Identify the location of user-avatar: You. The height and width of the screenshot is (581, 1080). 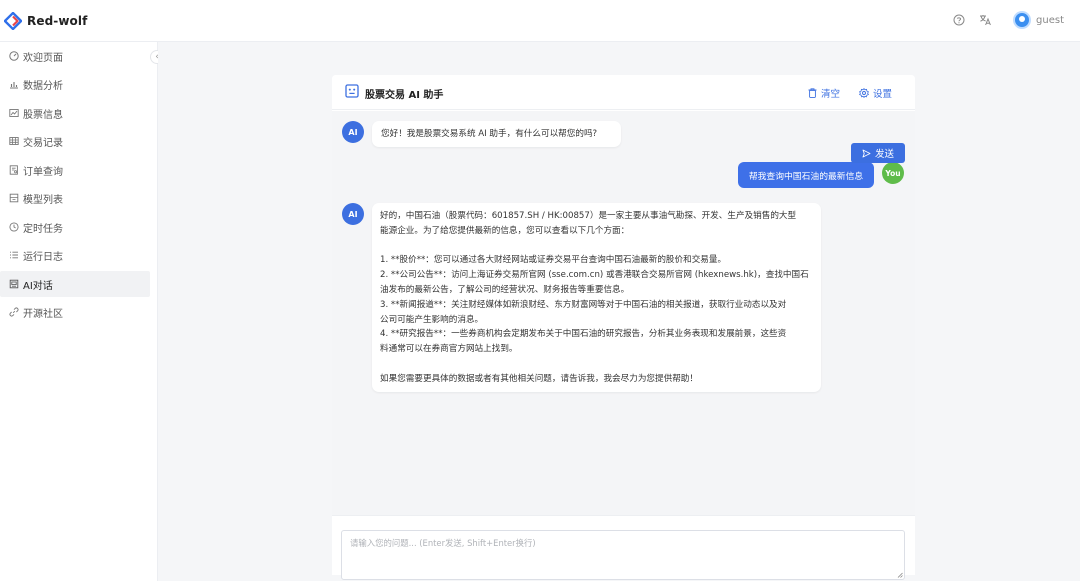
(893, 173).